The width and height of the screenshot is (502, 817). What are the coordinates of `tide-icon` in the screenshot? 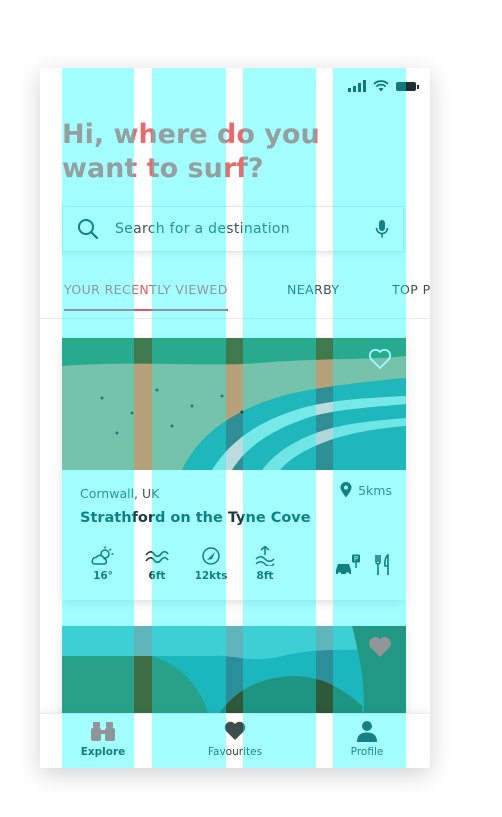 It's located at (265, 556).